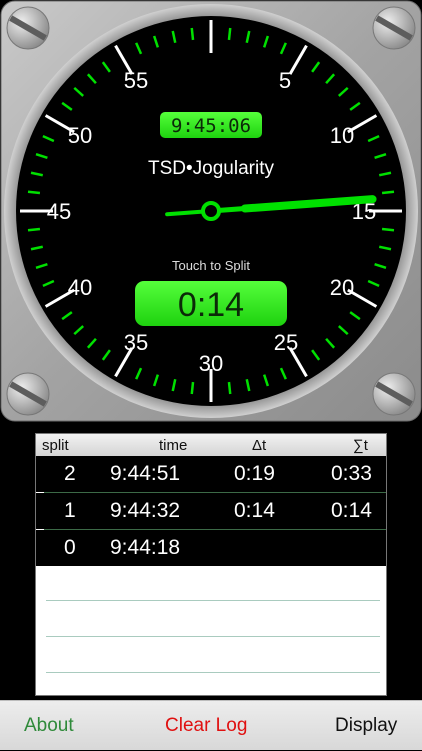  I want to click on dial-number: 35, so click(136, 342).